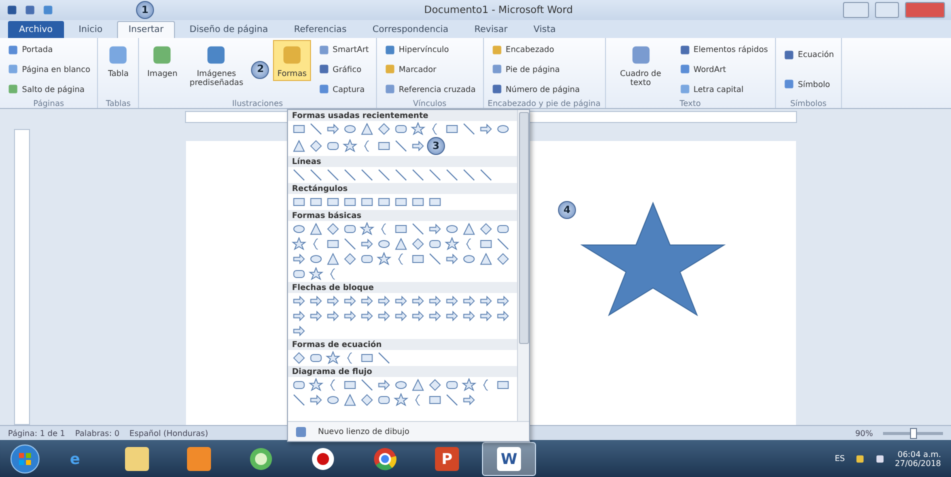 This screenshot has height=477, width=951. I want to click on ribbon-tab: Diseño de página, so click(229, 29).